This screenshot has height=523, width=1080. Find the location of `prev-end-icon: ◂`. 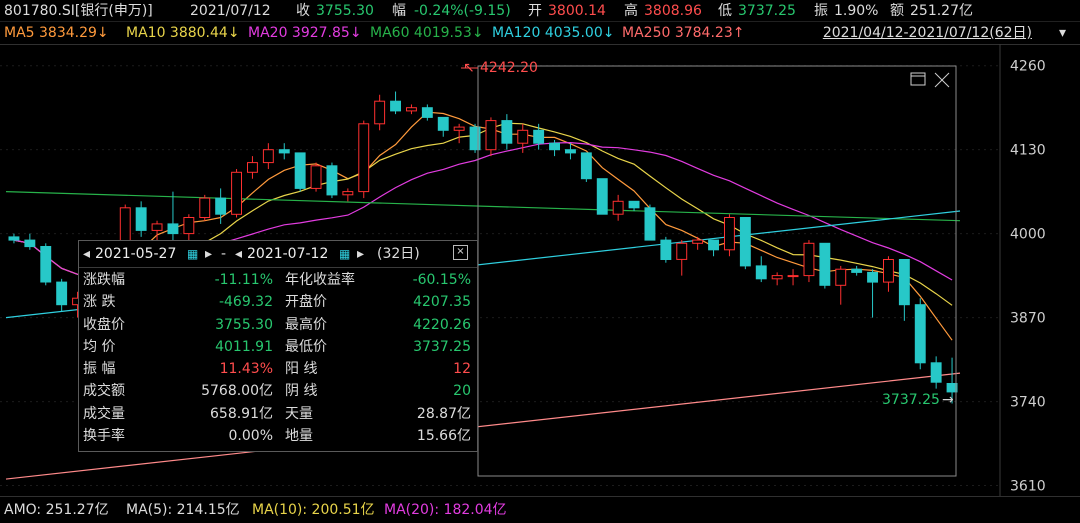

prev-end-icon: ◂ is located at coordinates (238, 254).